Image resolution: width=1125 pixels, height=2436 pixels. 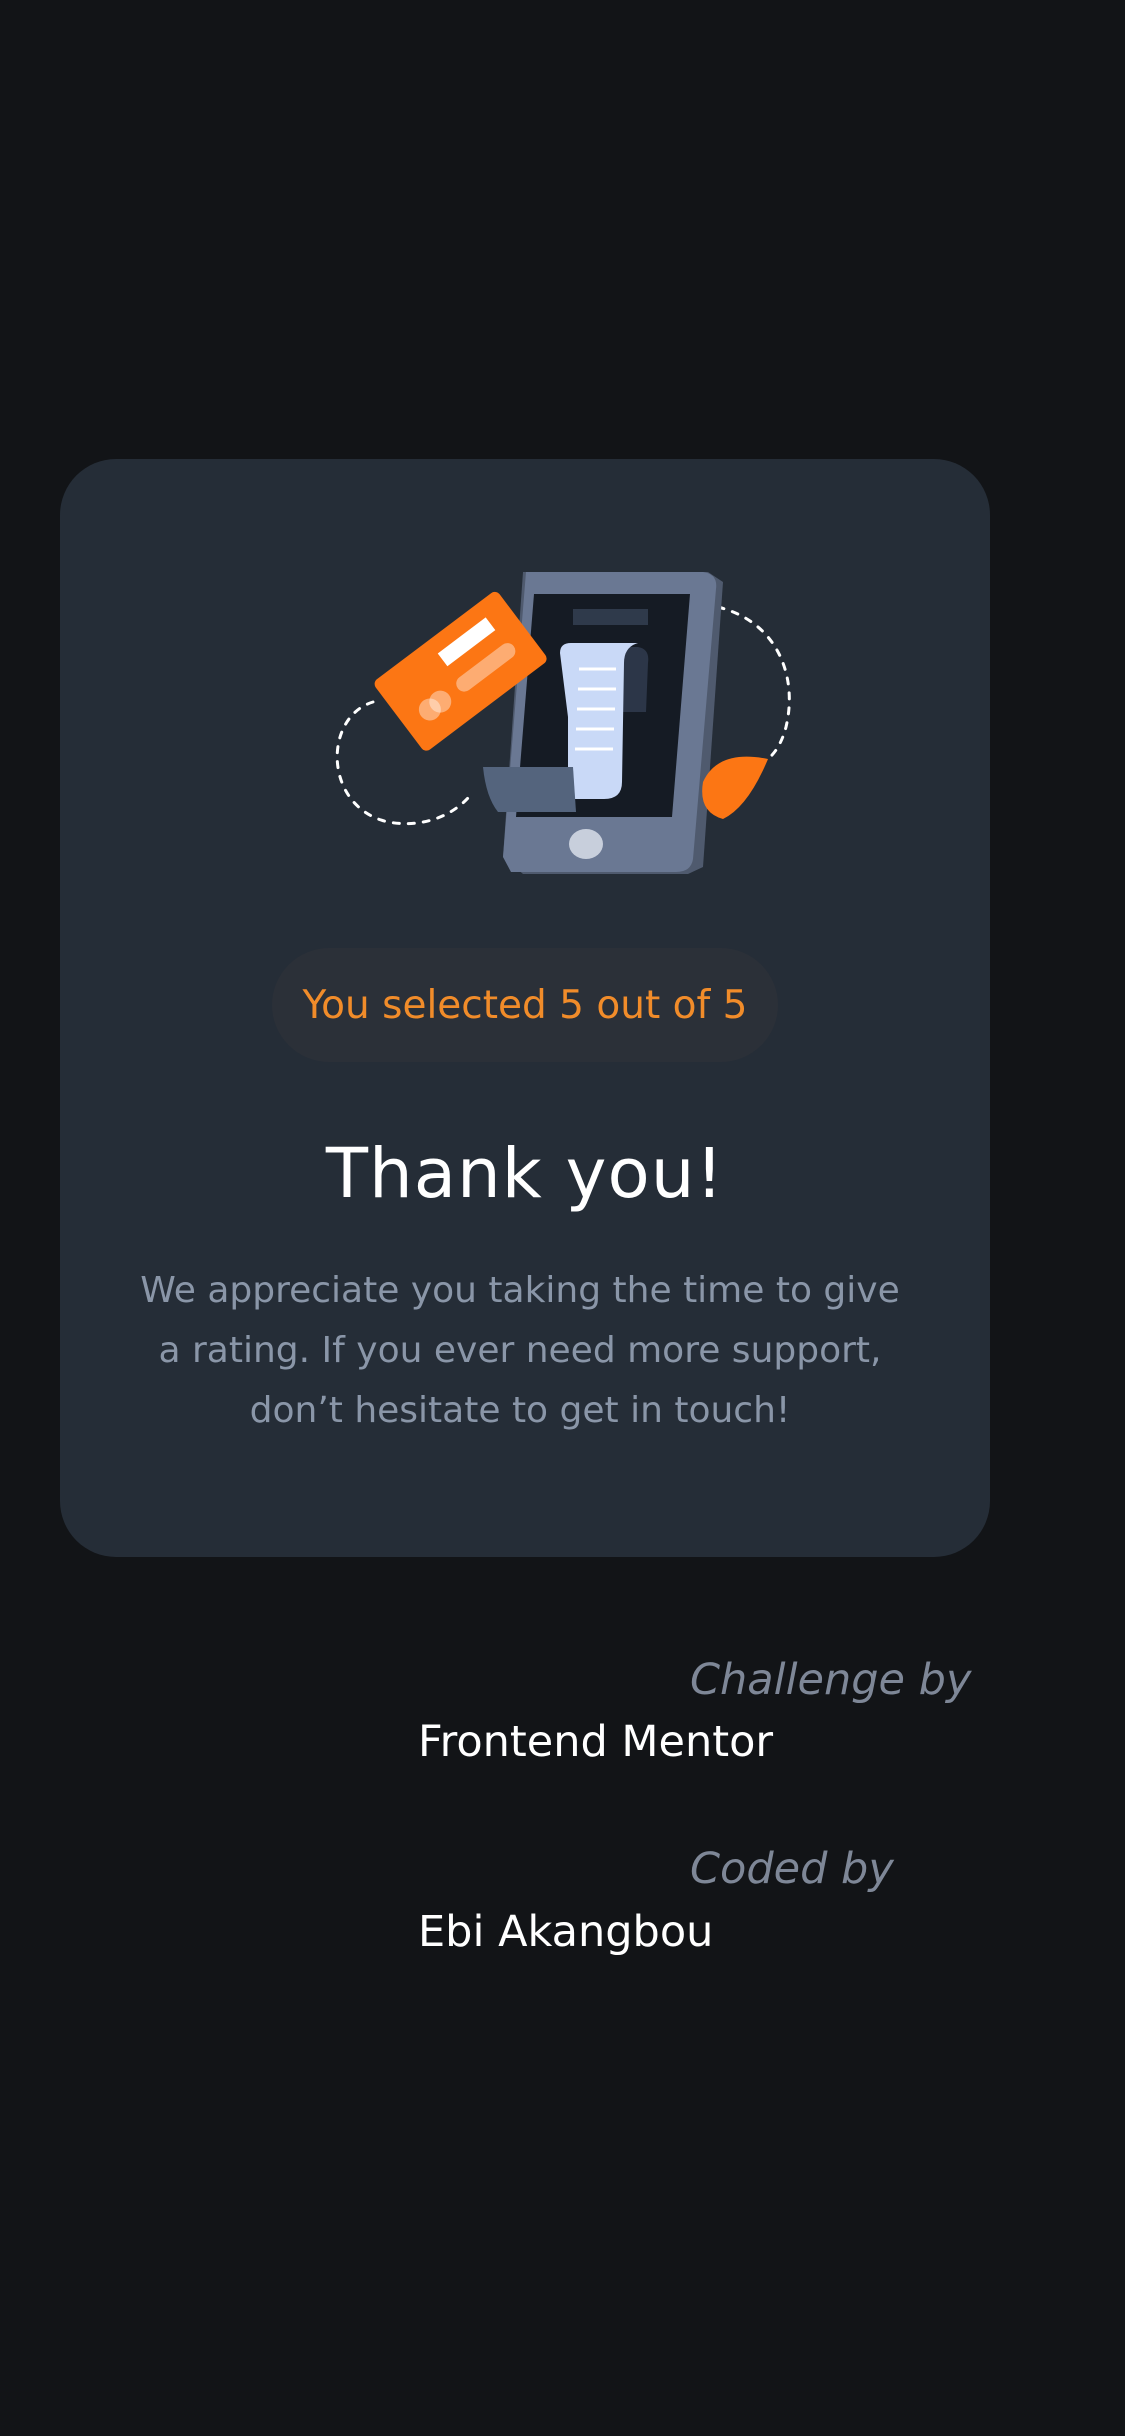 What do you see at coordinates (563, 723) in the screenshot?
I see `phone-receipt-card-illustration` at bounding box center [563, 723].